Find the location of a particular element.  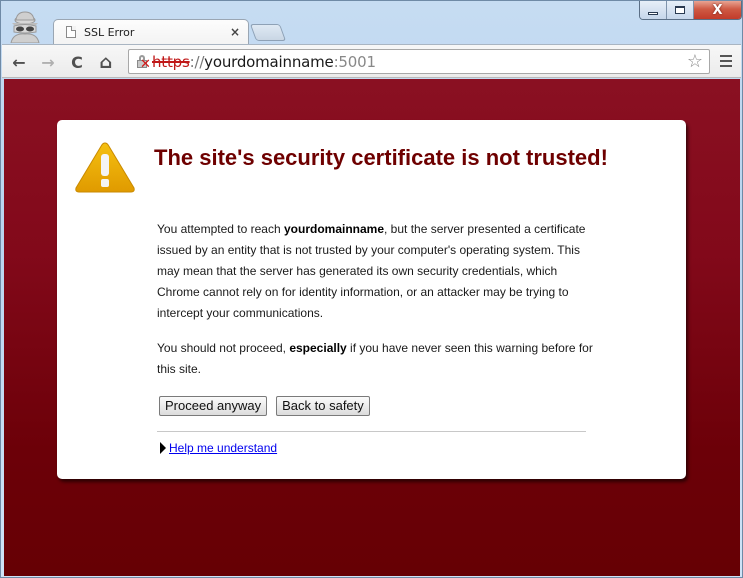

paragraph1-text: You attempted to reach is located at coordinates (220, 229).